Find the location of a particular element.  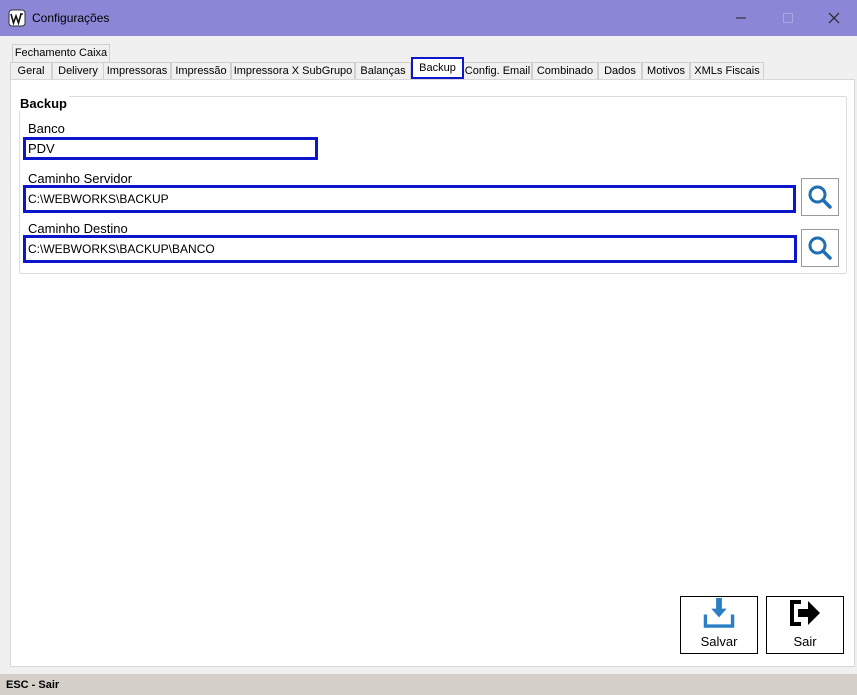

caminho-servidor-value: C:\WEBWORKS\BACKUP is located at coordinates (98, 199).